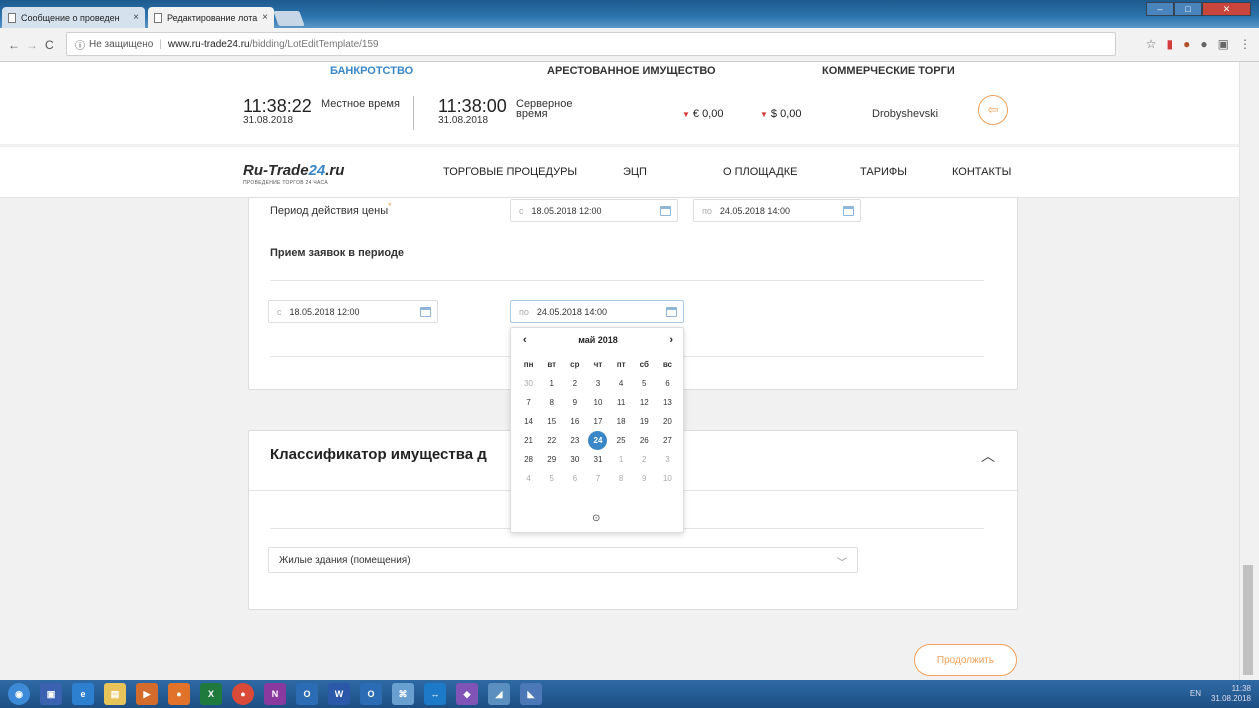  I want to click on menu-icon: ⋮, so click(1245, 44).